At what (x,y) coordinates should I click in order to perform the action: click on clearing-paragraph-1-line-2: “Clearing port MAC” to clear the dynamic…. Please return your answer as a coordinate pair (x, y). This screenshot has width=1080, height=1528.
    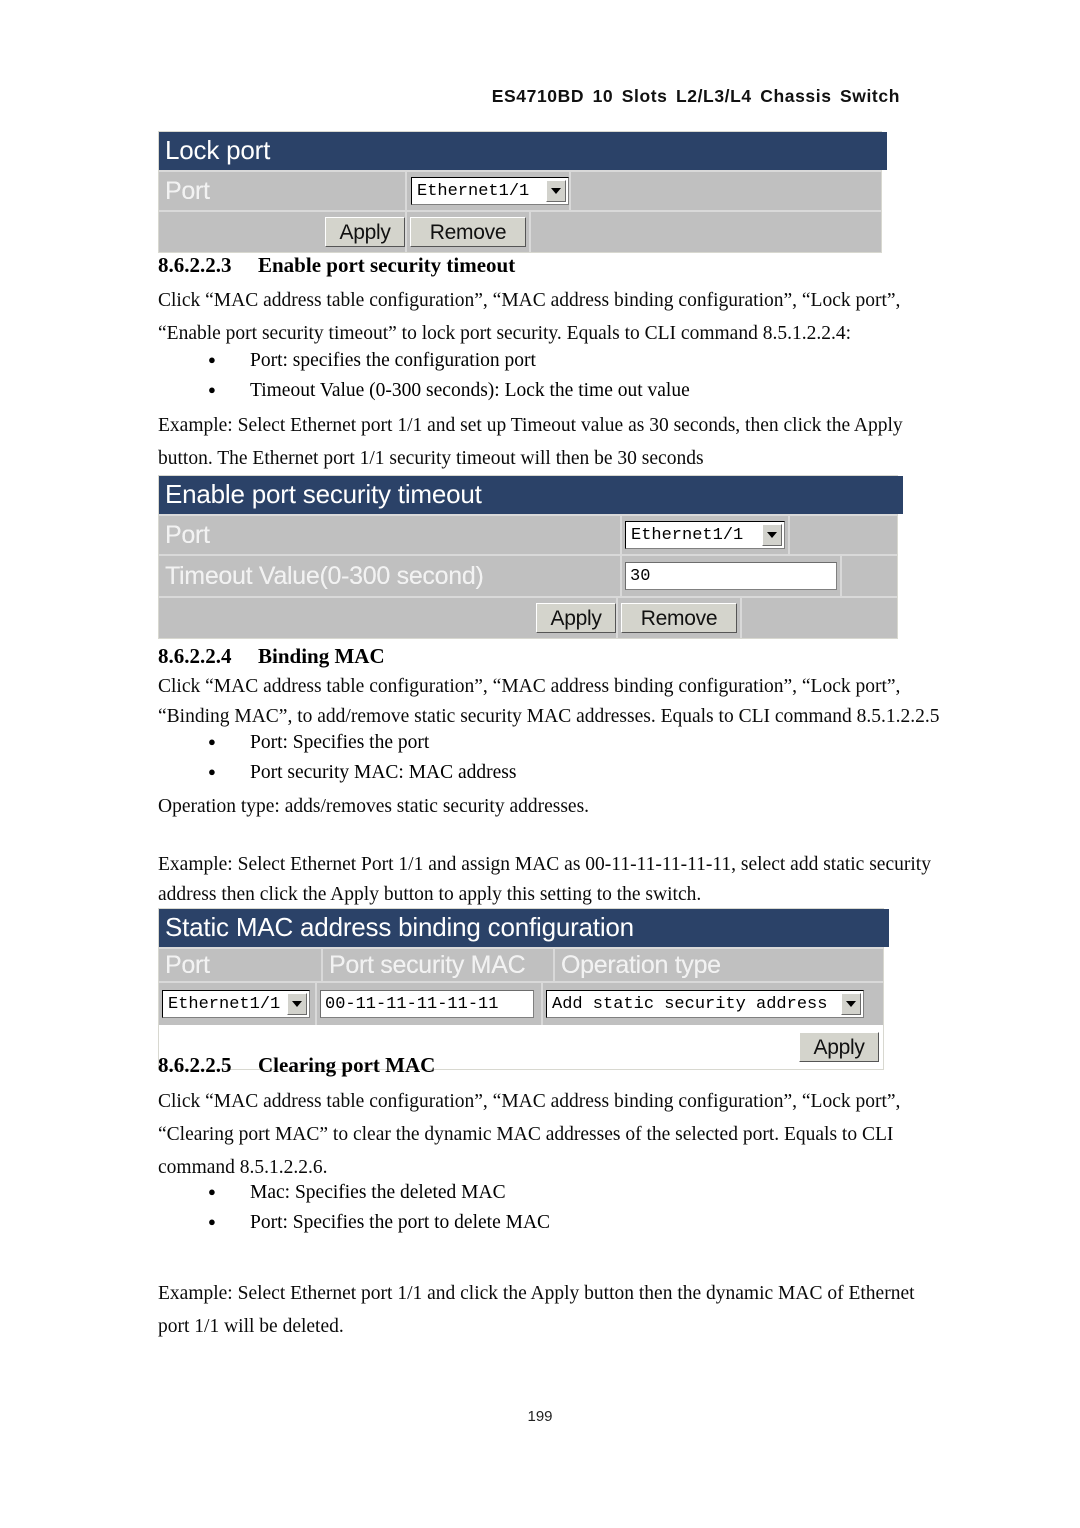
    Looking at the image, I should click on (526, 1134).